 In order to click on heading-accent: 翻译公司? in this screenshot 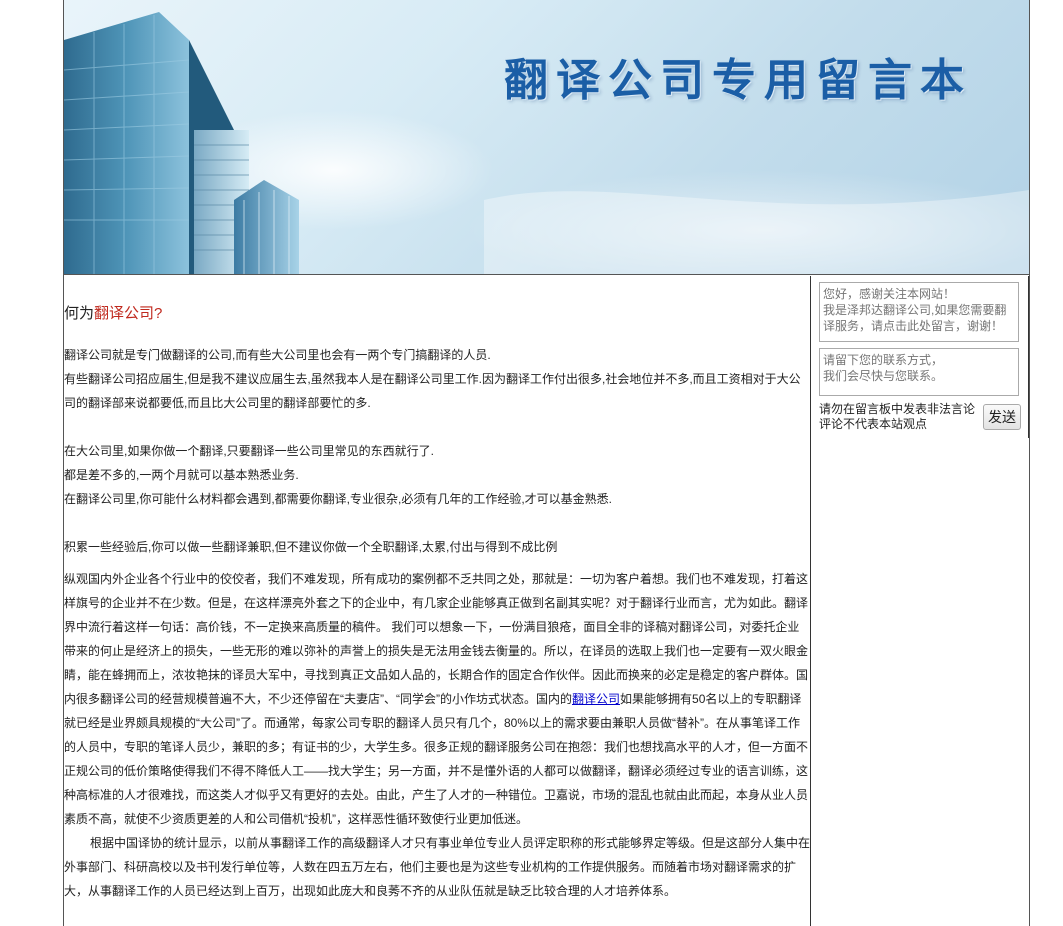, I will do `click(128, 313)`.